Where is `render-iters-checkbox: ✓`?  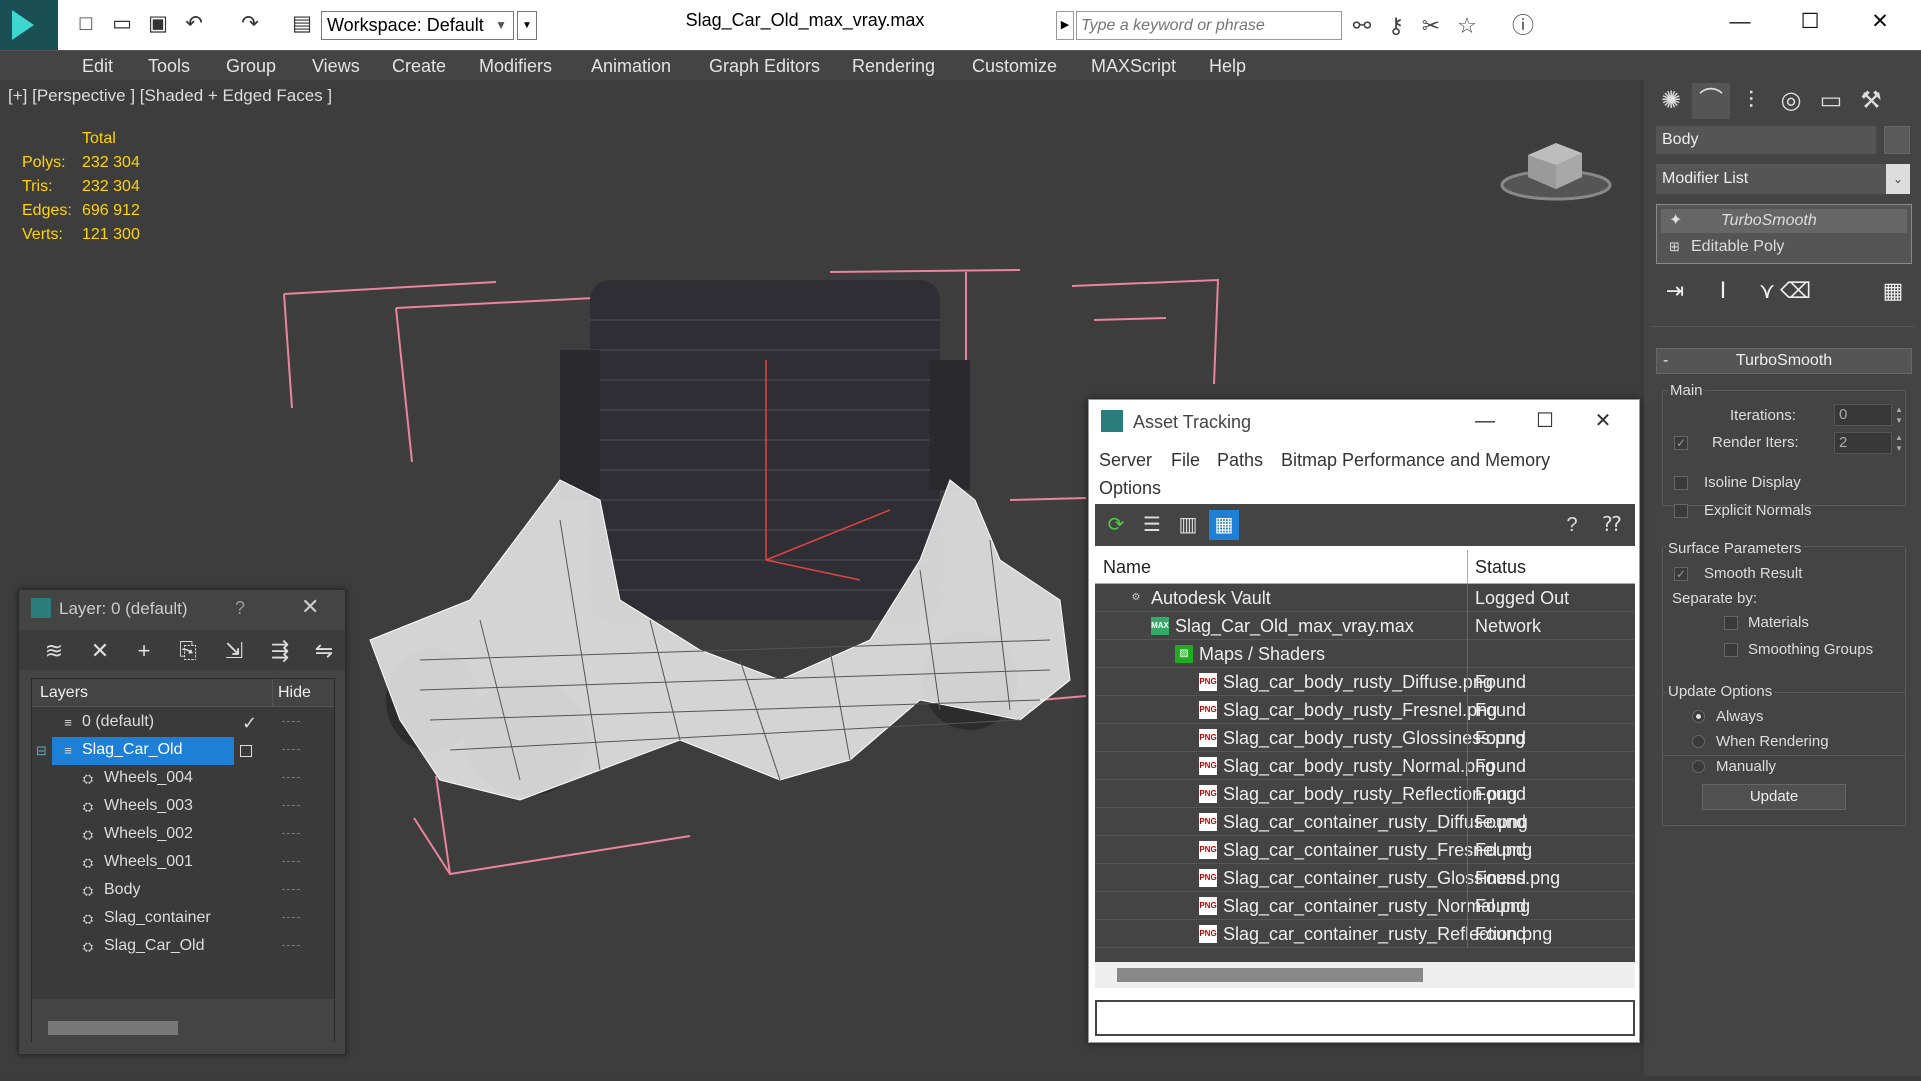 render-iters-checkbox: ✓ is located at coordinates (1681, 443).